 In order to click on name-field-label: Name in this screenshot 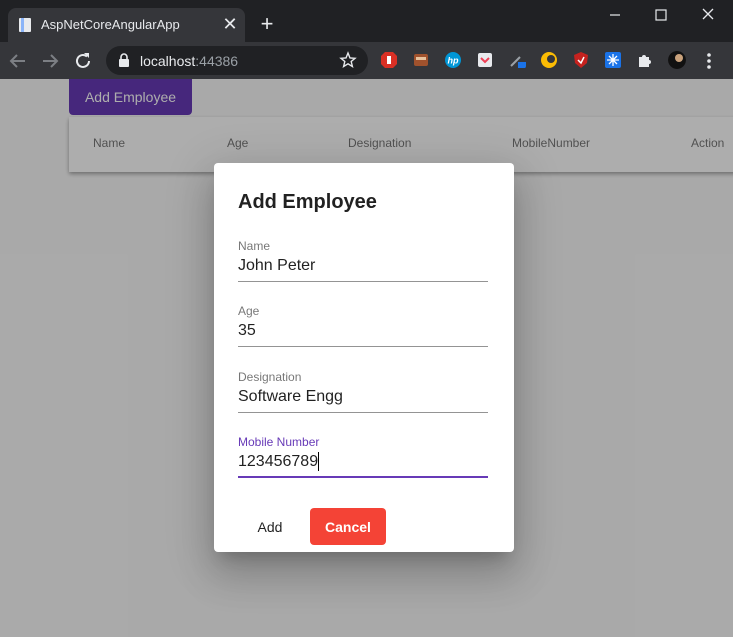, I will do `click(254, 246)`.